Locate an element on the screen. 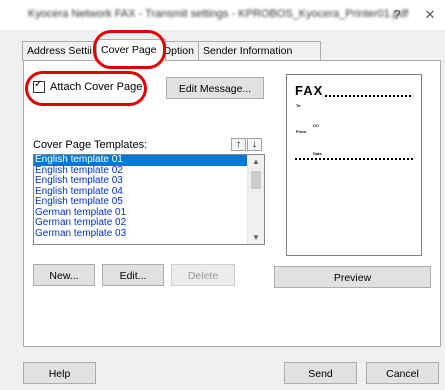 This screenshot has height=390, width=445. templates-label: Cover Page Templates: is located at coordinates (90, 145).